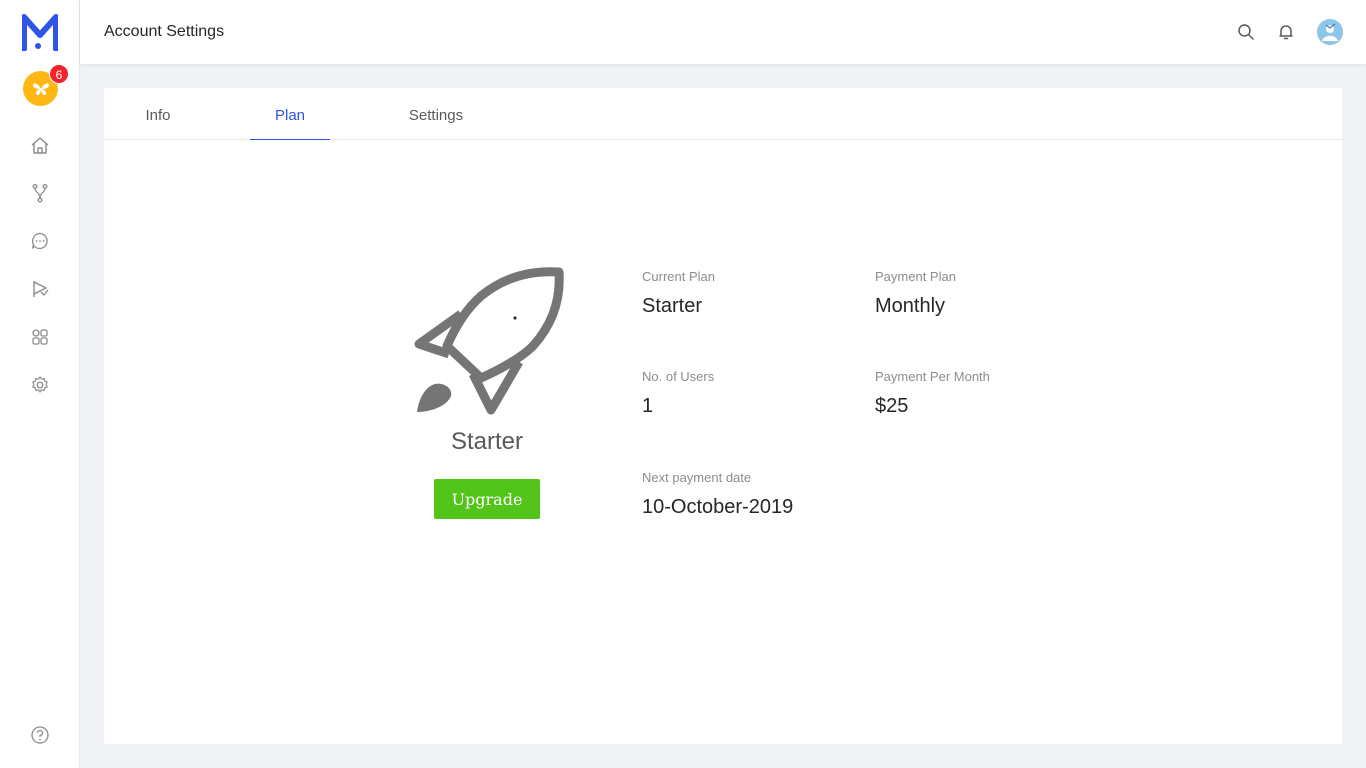  Describe the element at coordinates (489, 341) in the screenshot. I see `rocket-icon` at that location.